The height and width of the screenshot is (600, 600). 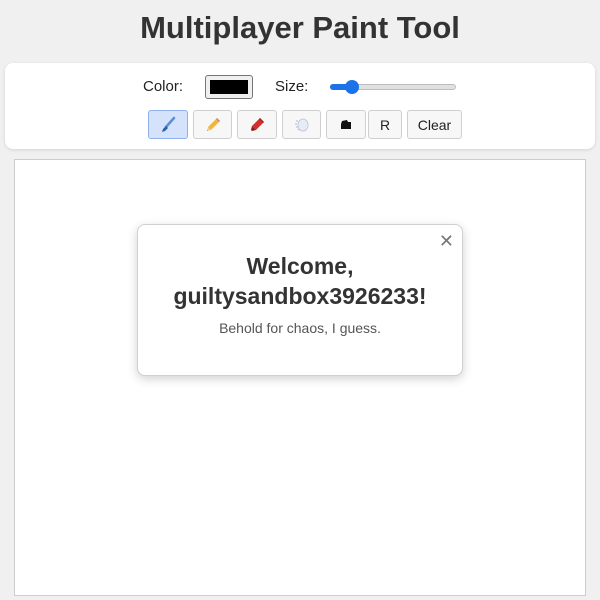 I want to click on pencil-icon, so click(x=213, y=125).